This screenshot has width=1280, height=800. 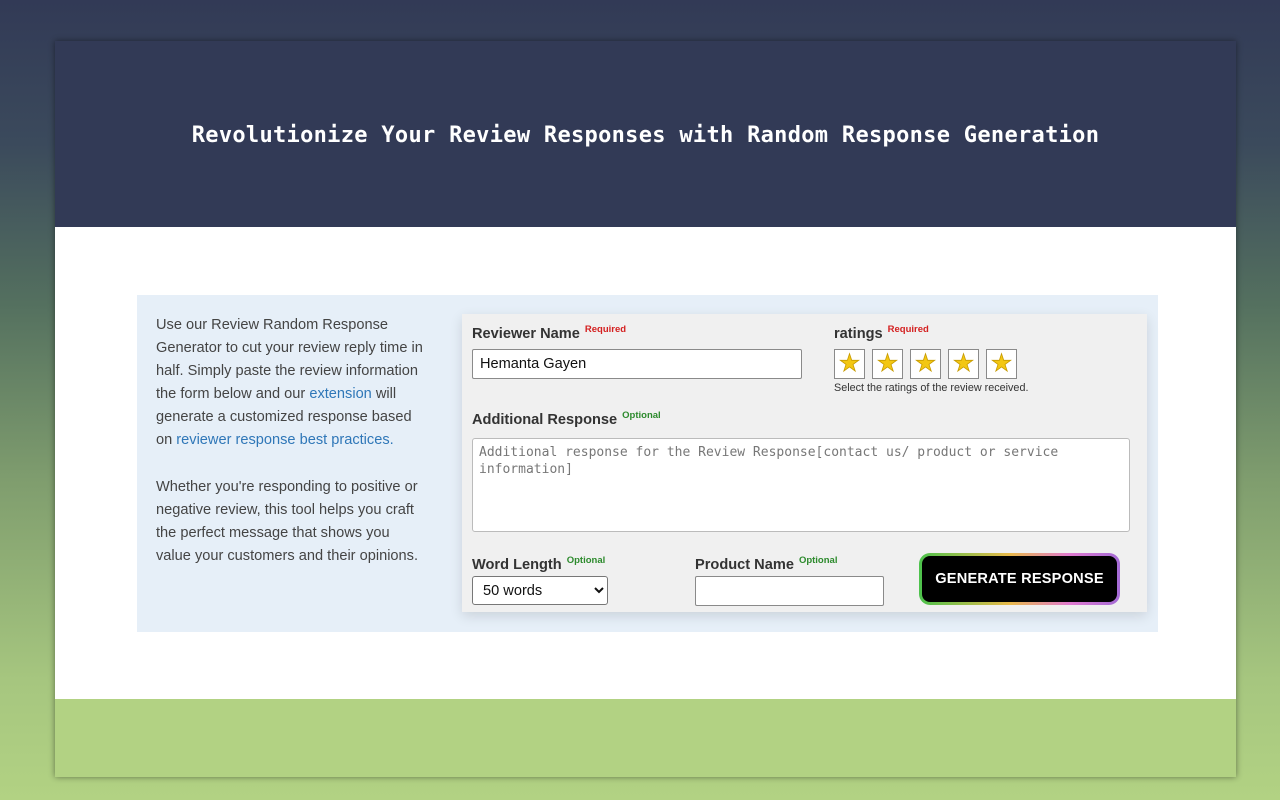 I want to click on additional-response-textarea, so click(x=801, y=485).